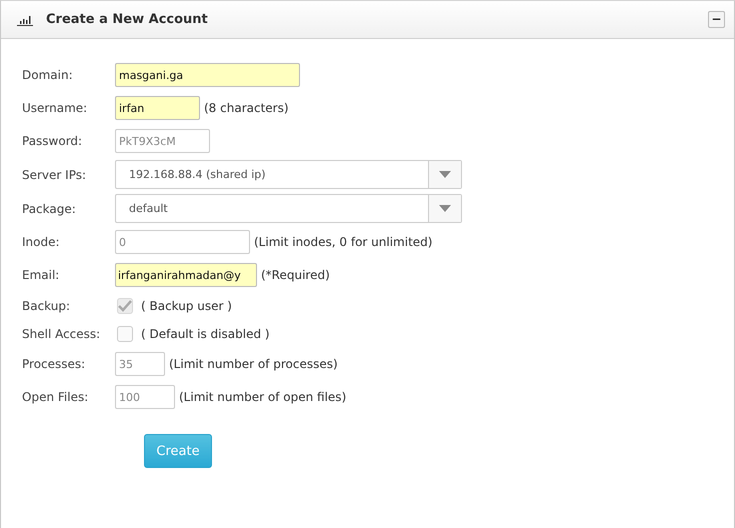  What do you see at coordinates (41, 242) in the screenshot?
I see `field-label: Inode:` at bounding box center [41, 242].